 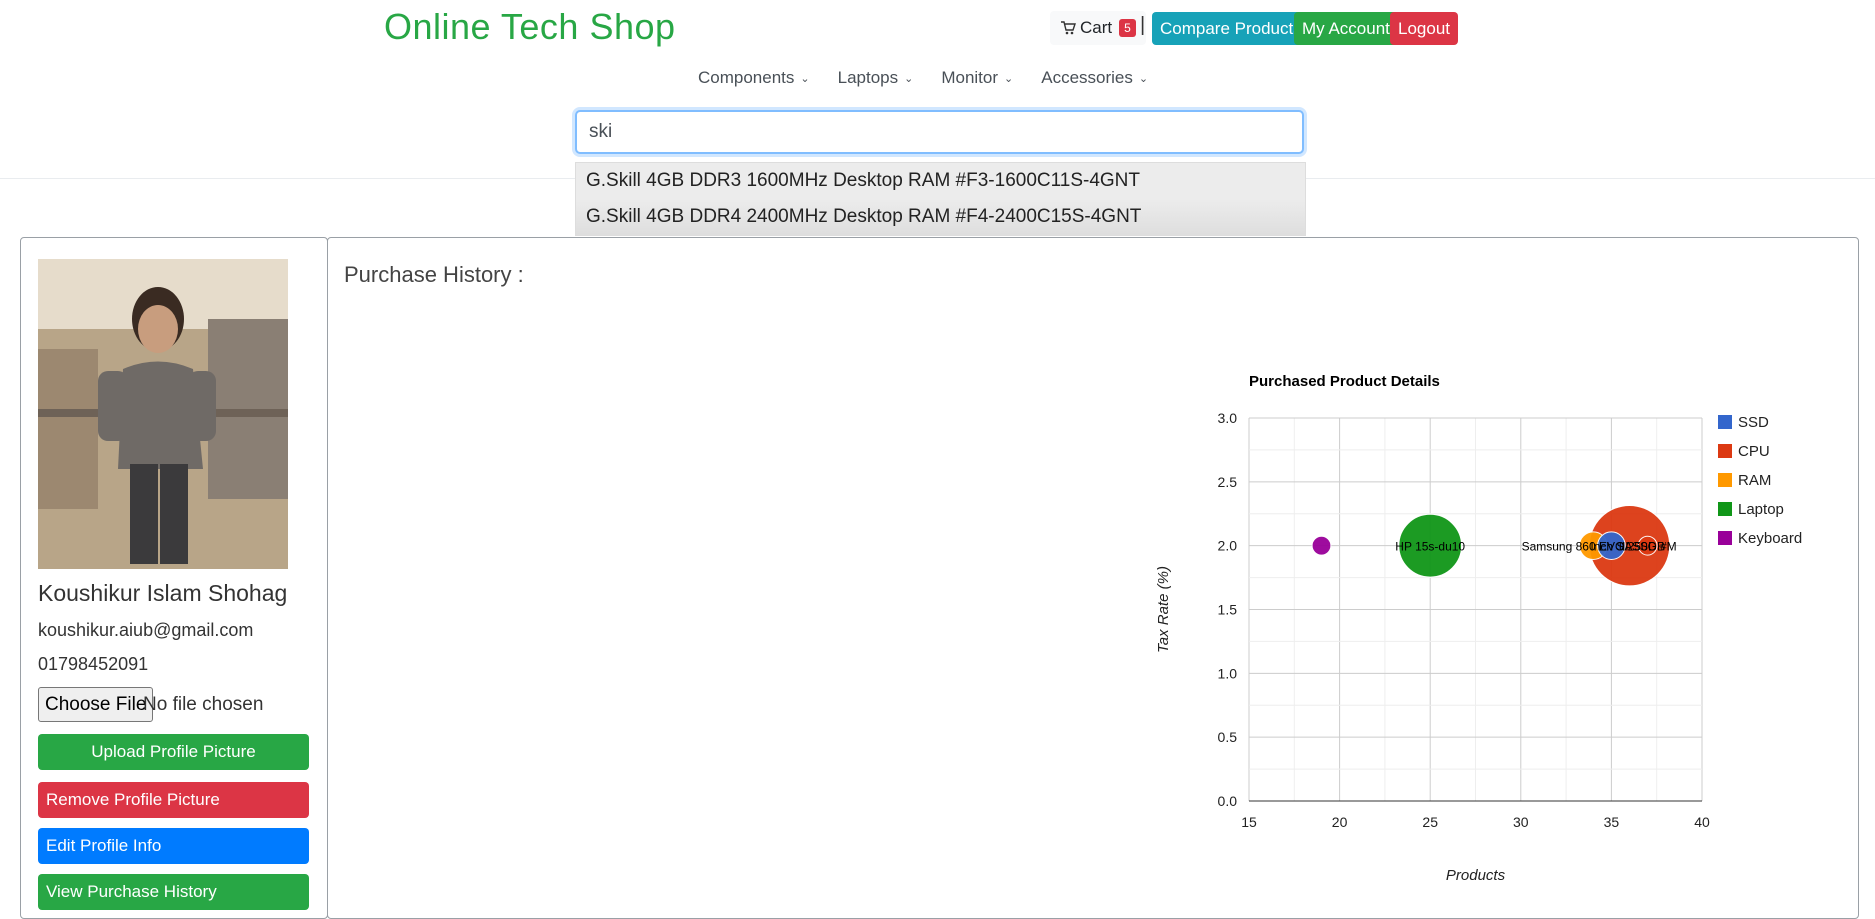 I want to click on legend-item: RAM, so click(x=1754, y=480).